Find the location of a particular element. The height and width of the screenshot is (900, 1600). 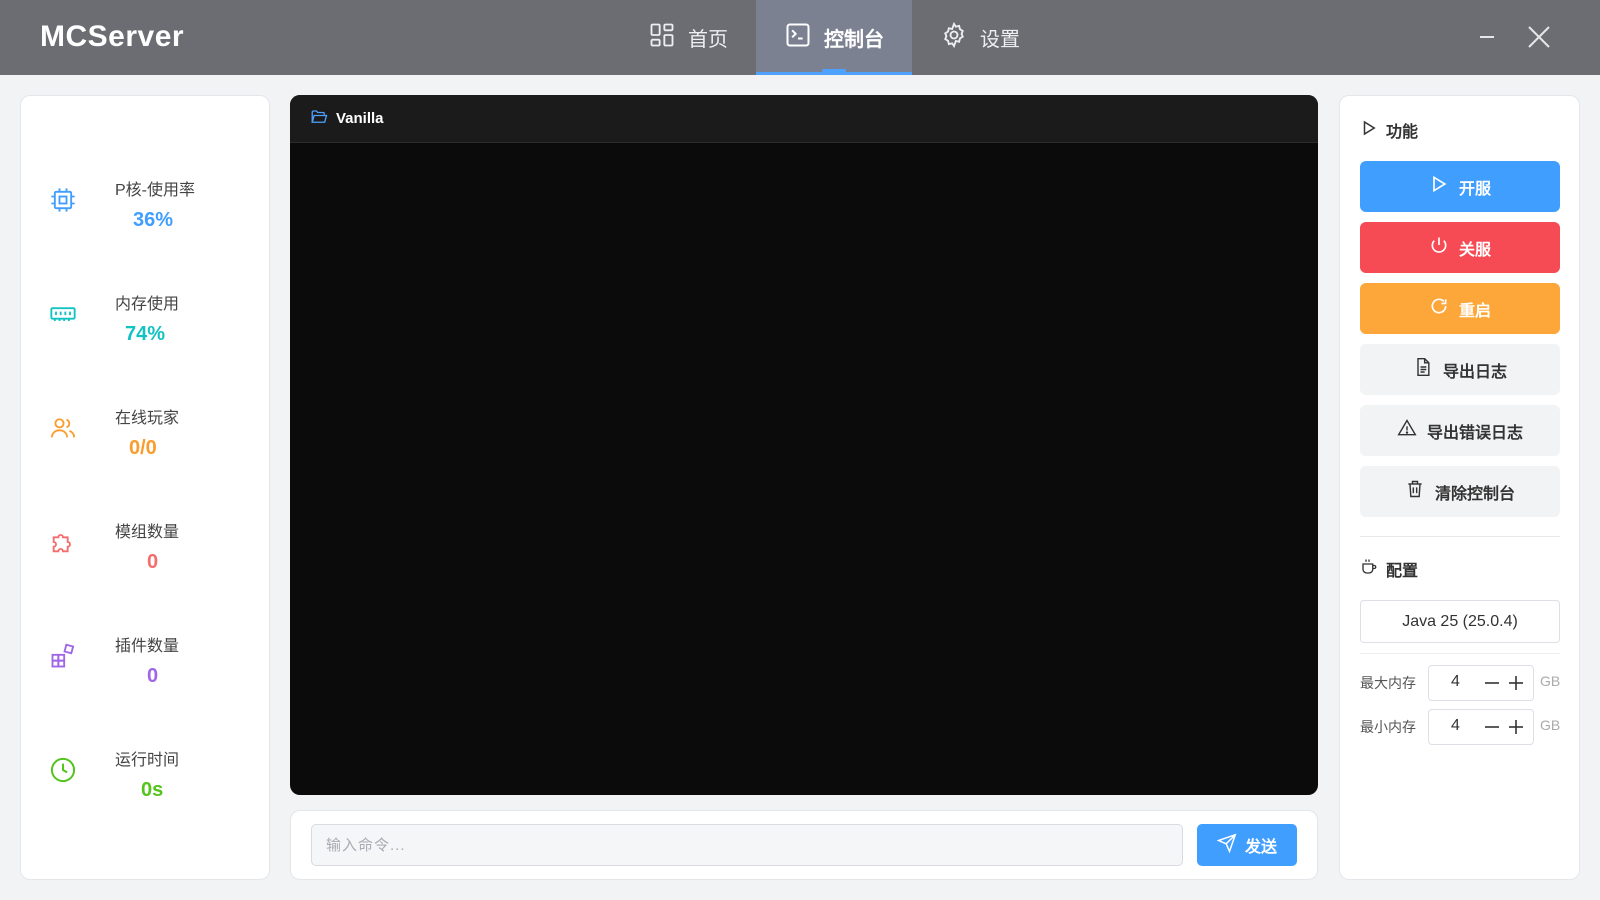

stat-uptime: 运行时间 0s is located at coordinates (154, 781).